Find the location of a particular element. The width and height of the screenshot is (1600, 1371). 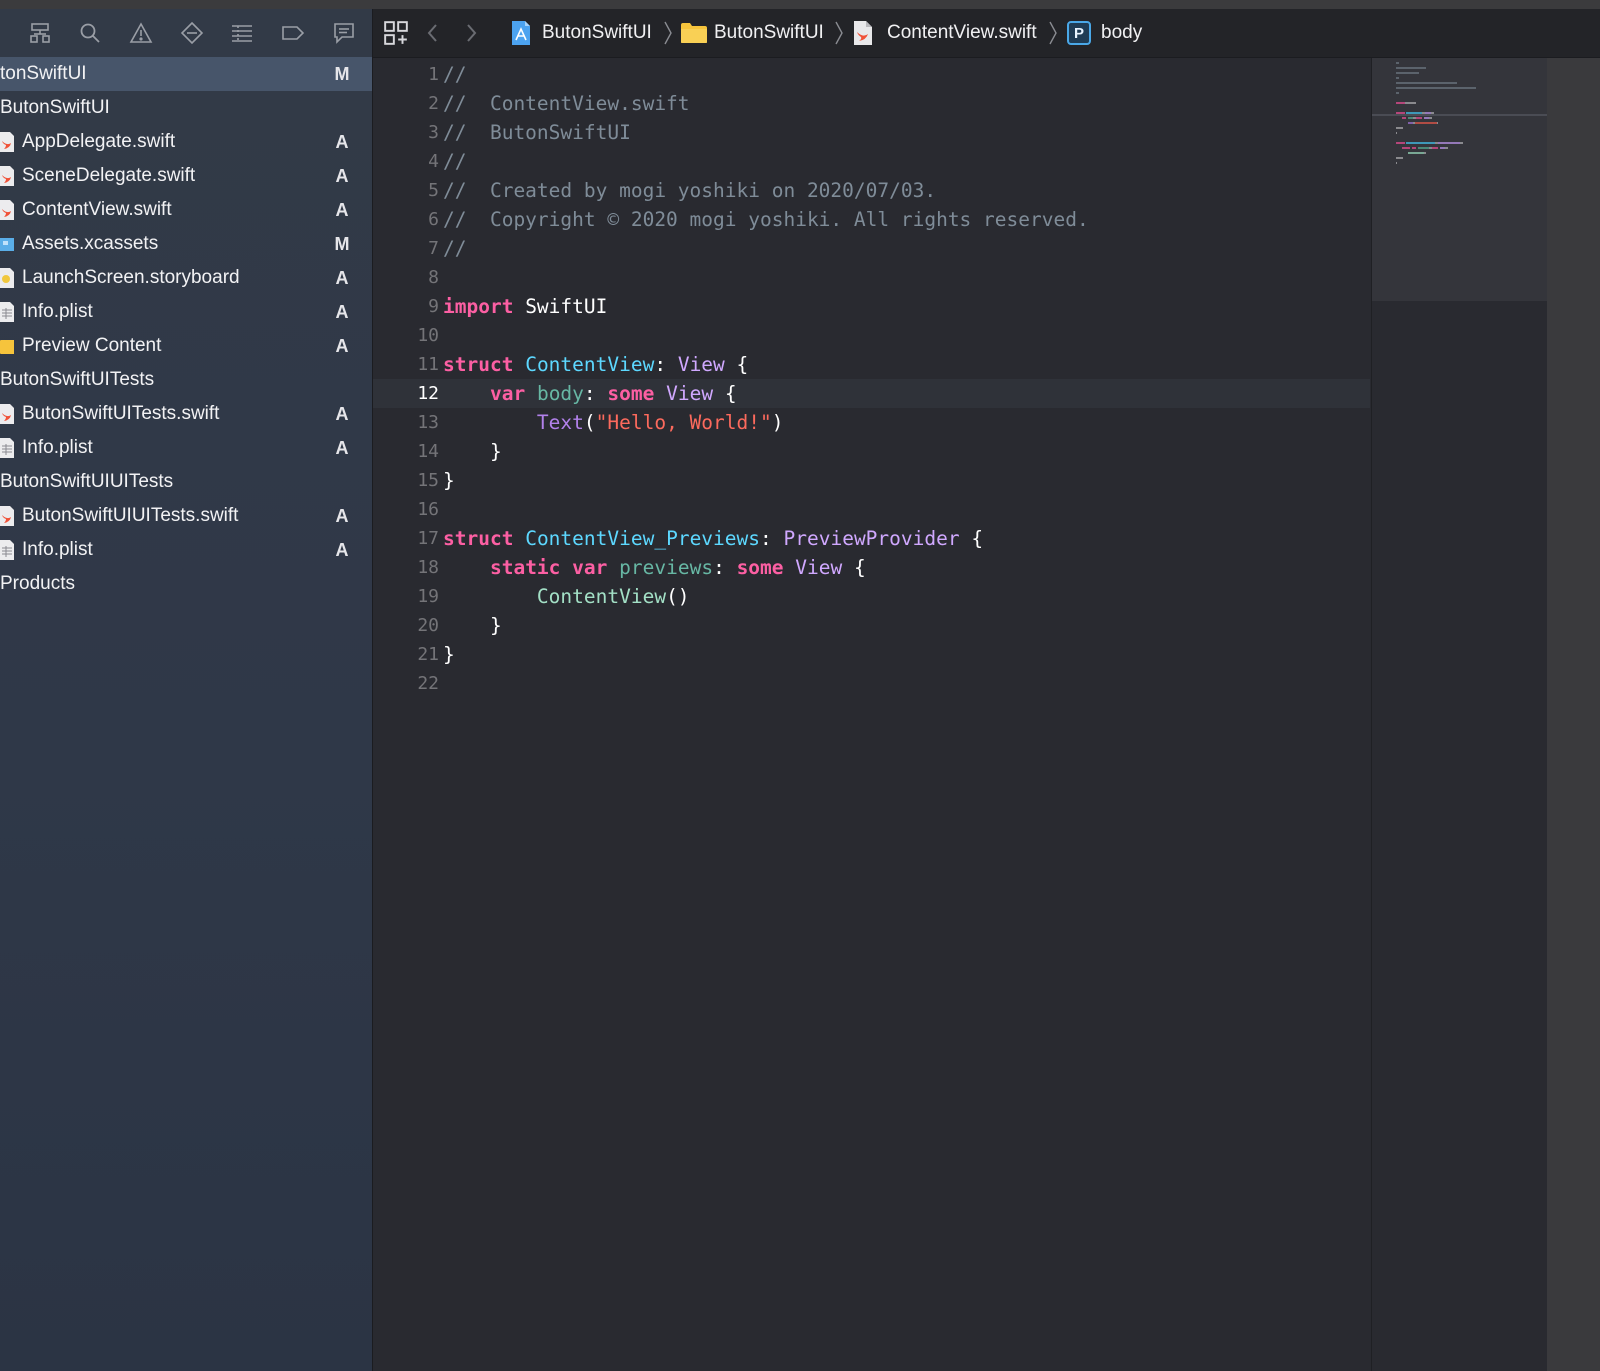

code-line: // is located at coordinates (454, 74).